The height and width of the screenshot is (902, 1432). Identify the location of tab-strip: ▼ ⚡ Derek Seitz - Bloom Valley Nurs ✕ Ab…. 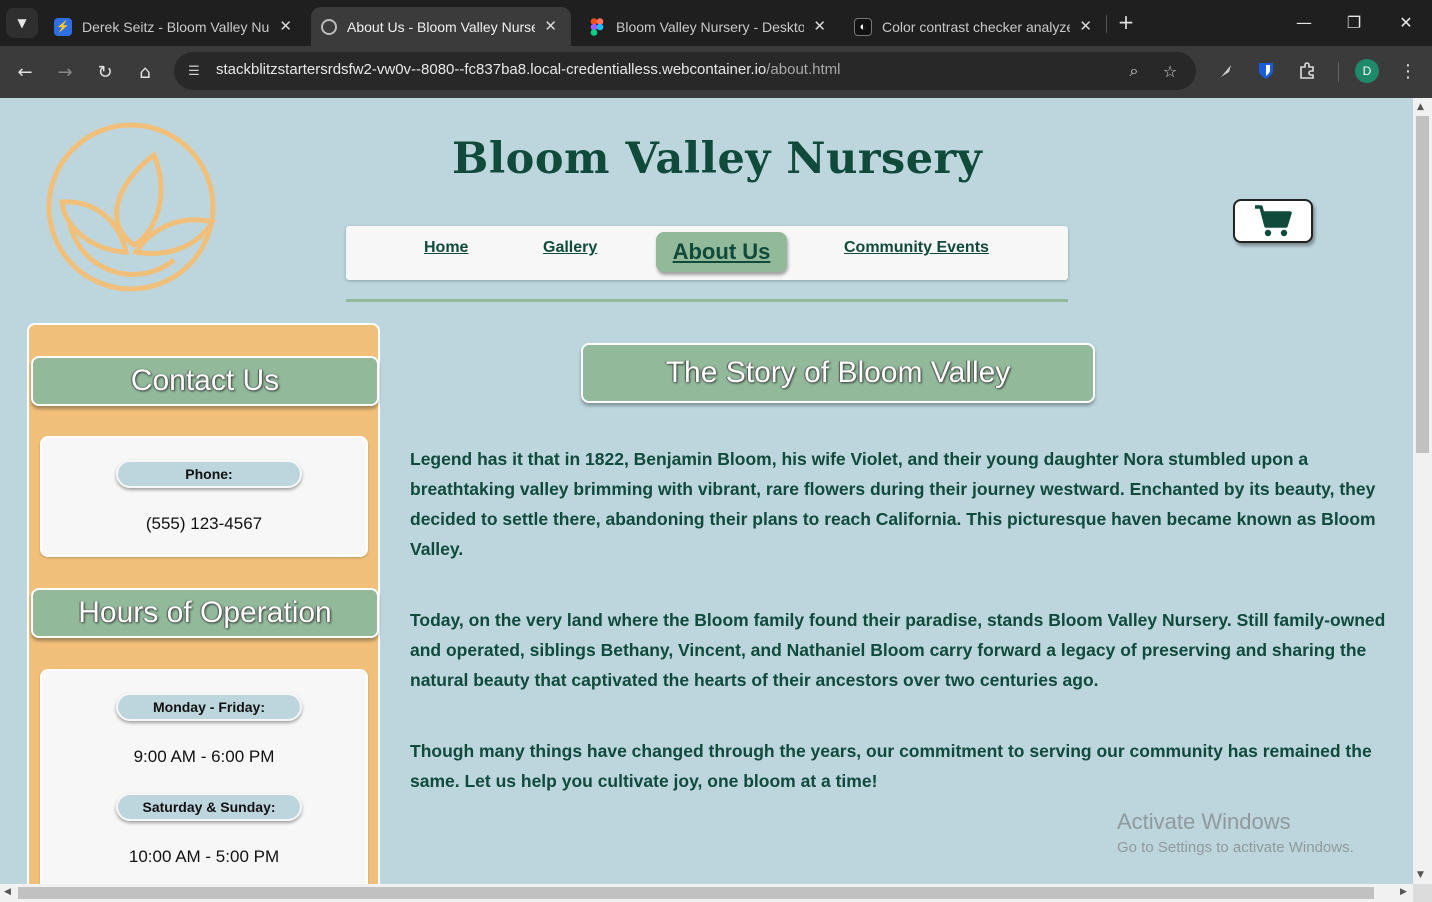
(716, 23).